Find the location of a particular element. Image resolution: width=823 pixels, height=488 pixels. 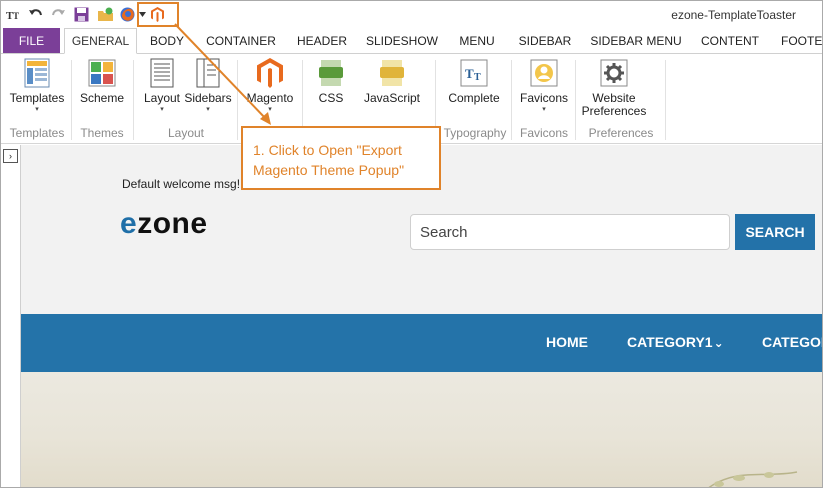

website-preferences-button: Website Preferences is located at coordinates (614, 88).